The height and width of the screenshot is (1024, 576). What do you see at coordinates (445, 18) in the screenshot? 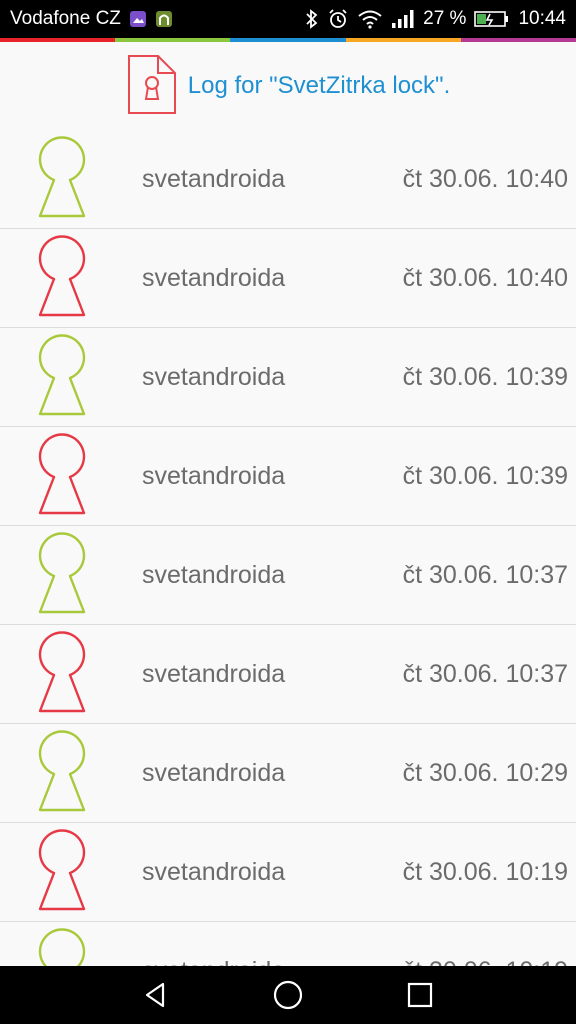
I see `battery-percent: 27 %` at bounding box center [445, 18].